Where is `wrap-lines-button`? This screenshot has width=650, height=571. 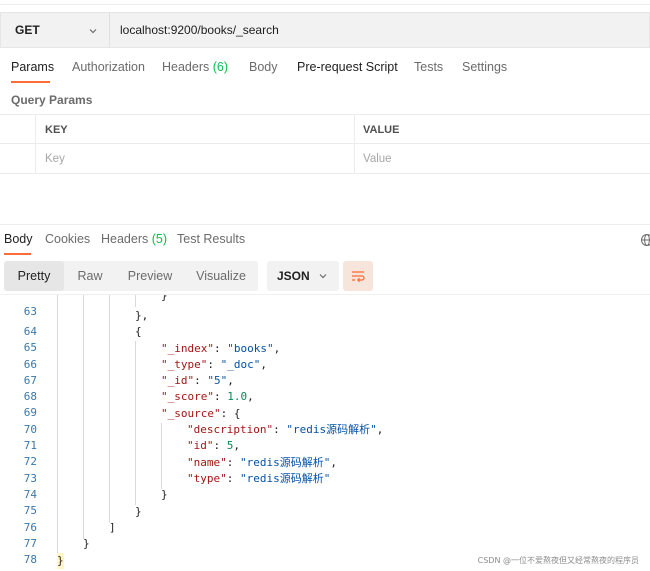
wrap-lines-button is located at coordinates (358, 276).